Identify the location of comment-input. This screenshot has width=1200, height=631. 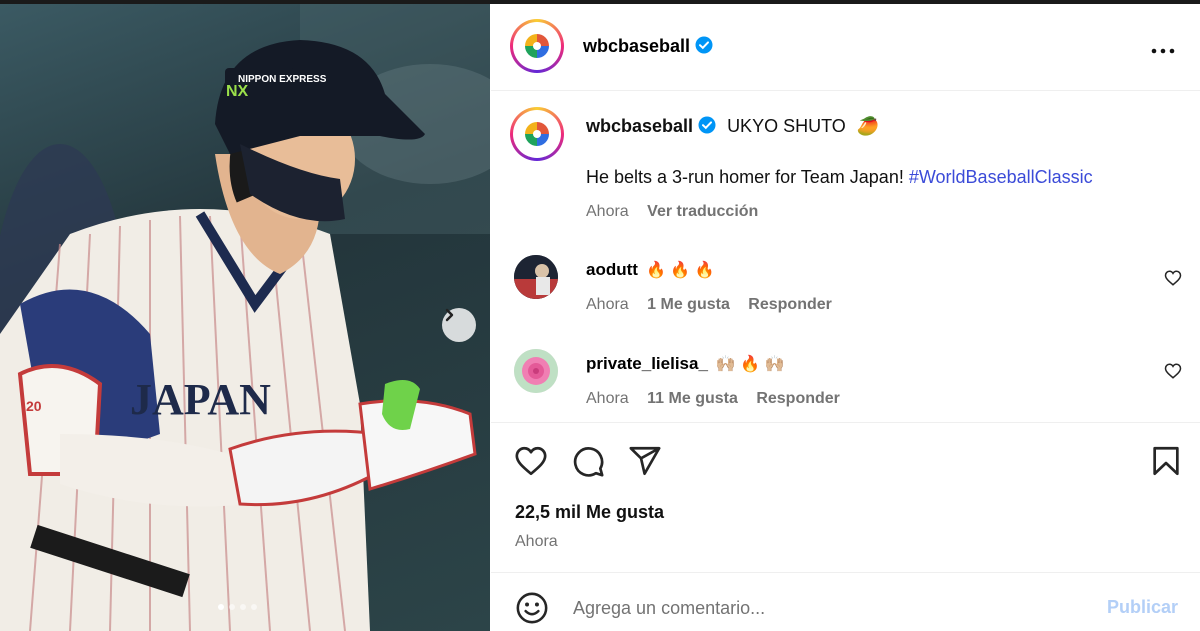
(823, 608).